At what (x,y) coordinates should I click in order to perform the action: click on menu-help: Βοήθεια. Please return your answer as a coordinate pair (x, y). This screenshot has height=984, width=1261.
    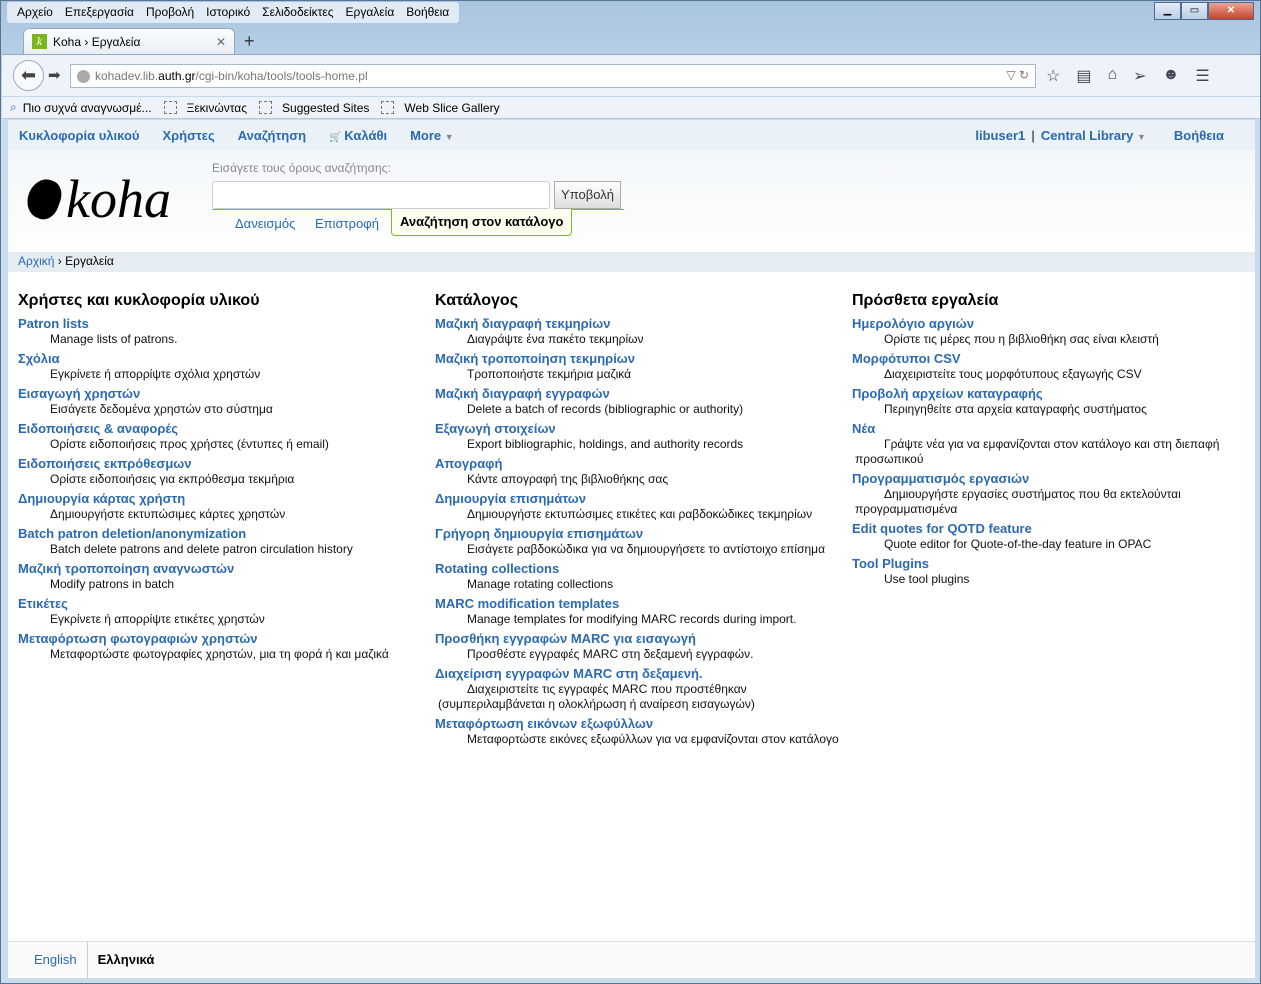
    Looking at the image, I should click on (427, 12).